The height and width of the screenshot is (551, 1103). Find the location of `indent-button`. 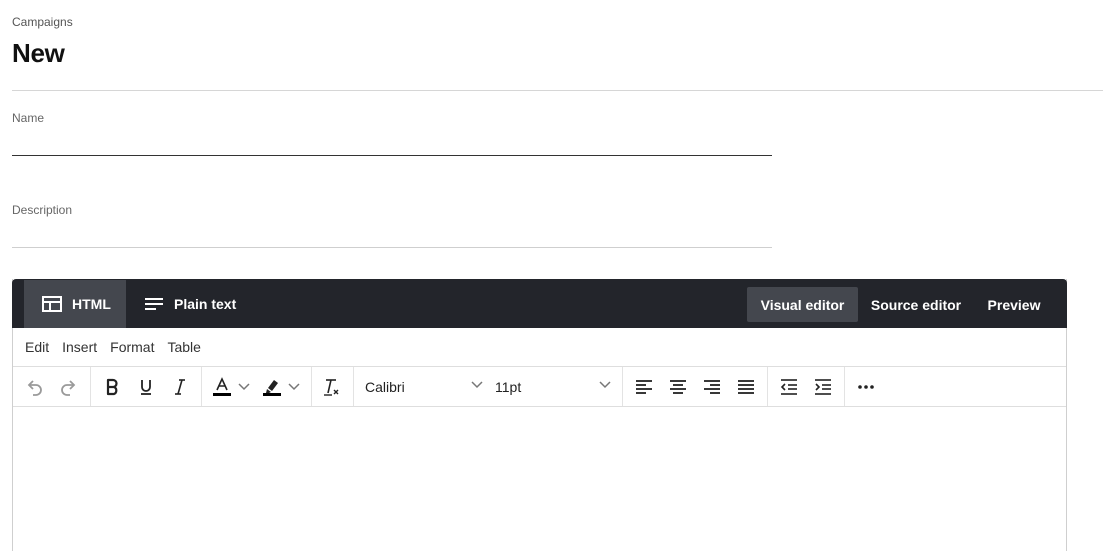

indent-button is located at coordinates (823, 387).